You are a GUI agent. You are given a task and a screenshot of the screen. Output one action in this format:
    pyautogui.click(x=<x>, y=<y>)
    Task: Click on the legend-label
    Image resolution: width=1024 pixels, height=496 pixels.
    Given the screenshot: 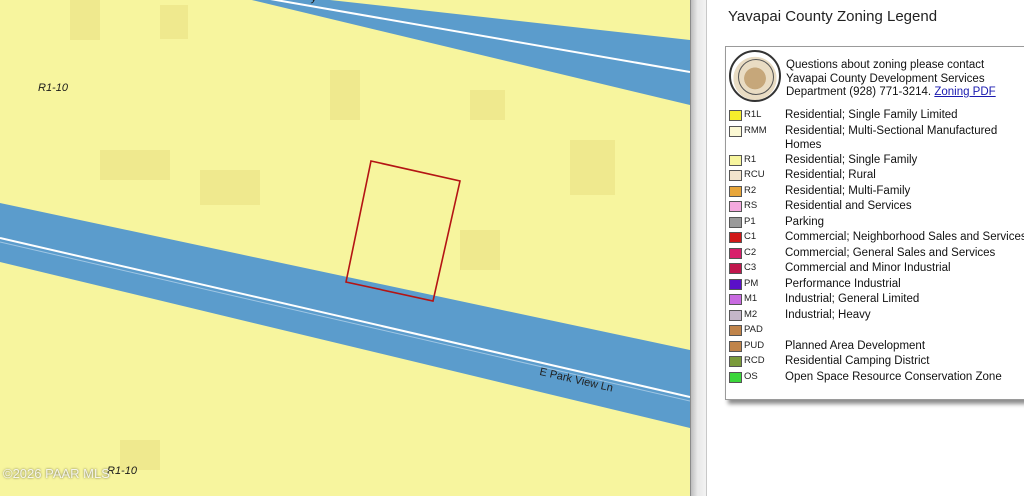 What is the action you would take?
    pyautogui.click(x=904, y=322)
    